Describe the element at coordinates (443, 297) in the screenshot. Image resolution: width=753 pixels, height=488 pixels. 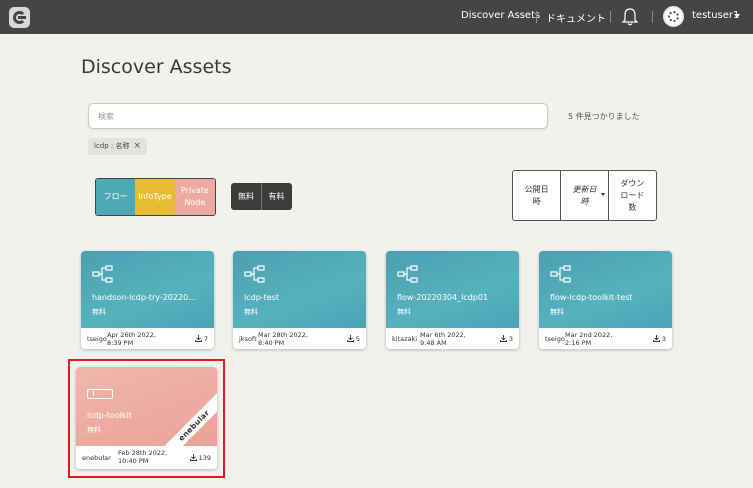
I see `asset-title: flow-20220304_lcdp01` at that location.